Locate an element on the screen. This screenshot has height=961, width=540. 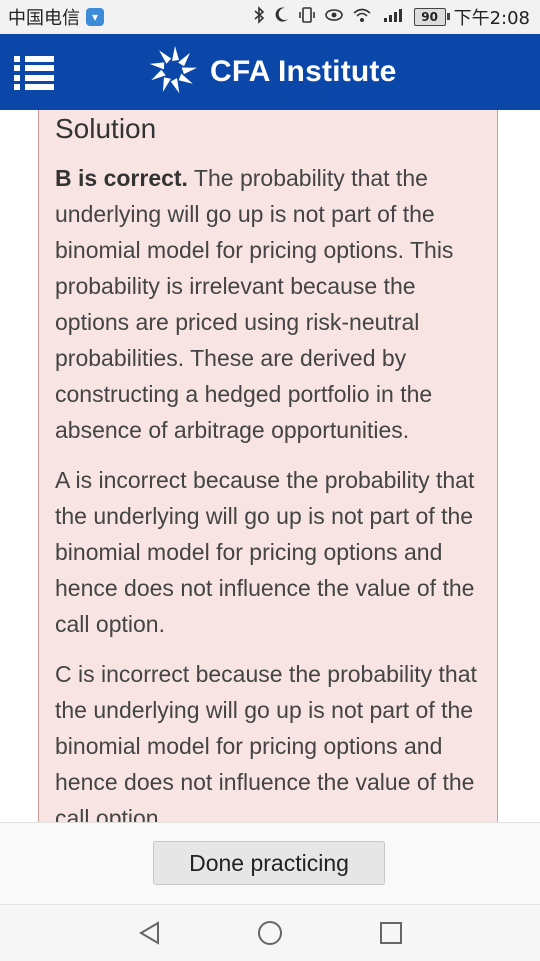
clock: 下午2:08 is located at coordinates (491, 18).